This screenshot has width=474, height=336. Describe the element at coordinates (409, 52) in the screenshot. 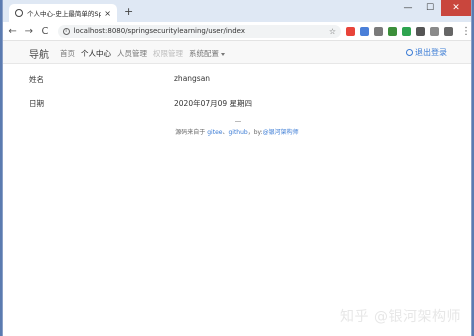

I see `user-icon` at that location.